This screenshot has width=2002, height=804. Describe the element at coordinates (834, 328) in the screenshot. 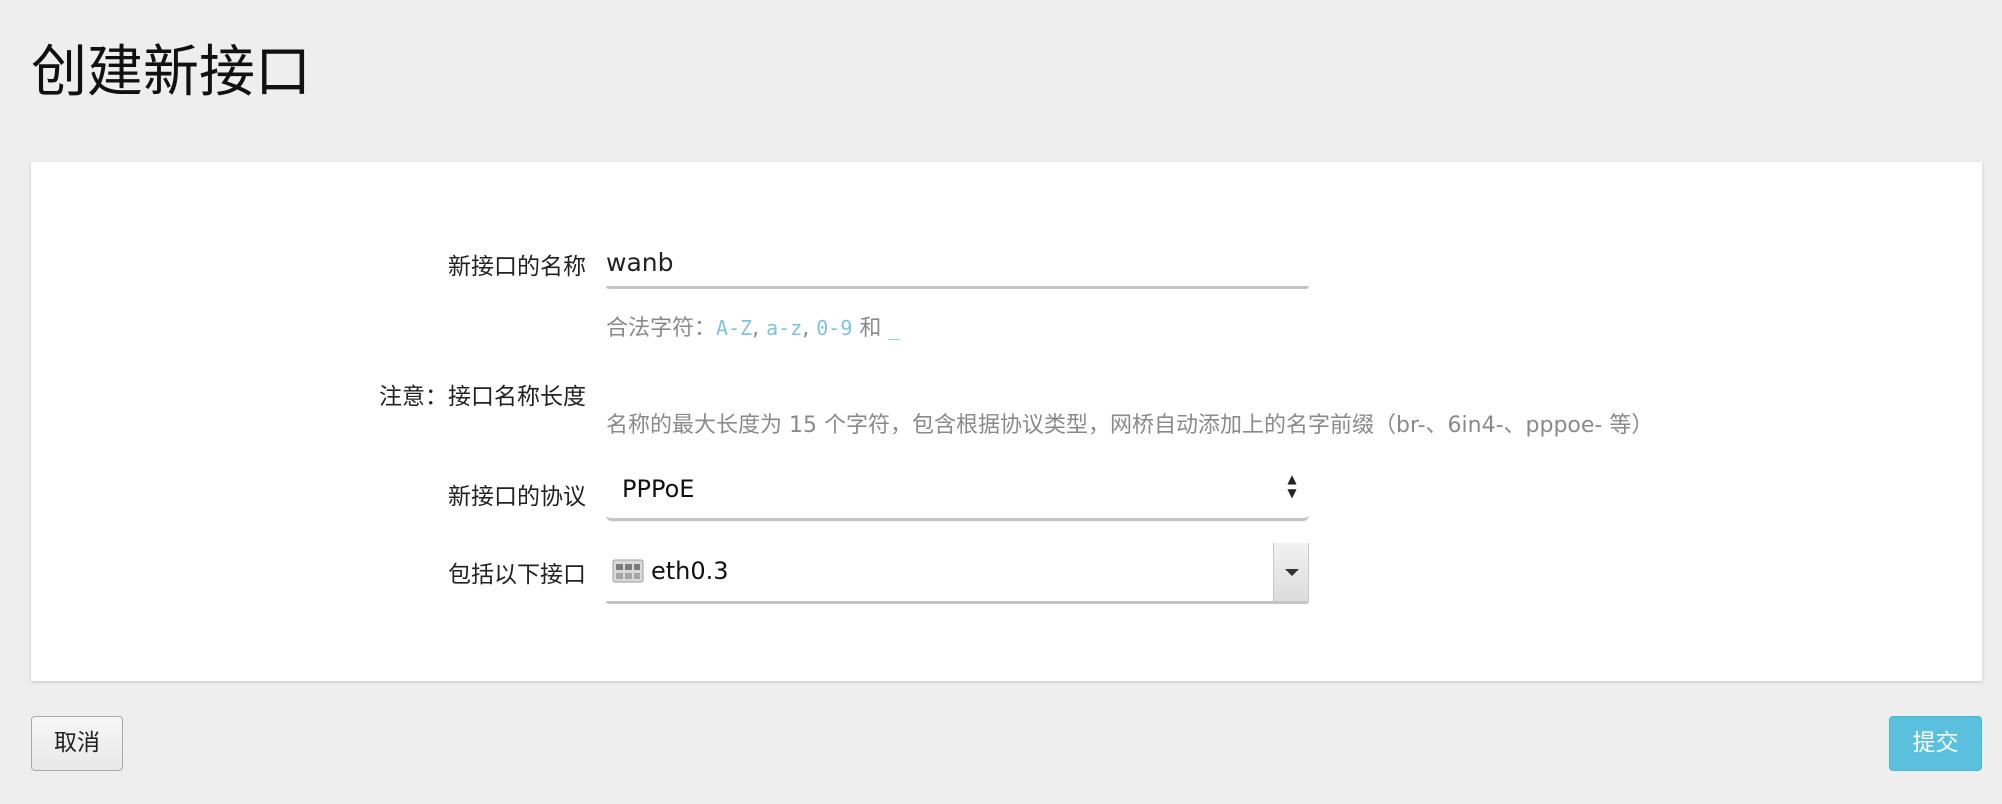

I see `hint-code-digits: 0-9` at that location.